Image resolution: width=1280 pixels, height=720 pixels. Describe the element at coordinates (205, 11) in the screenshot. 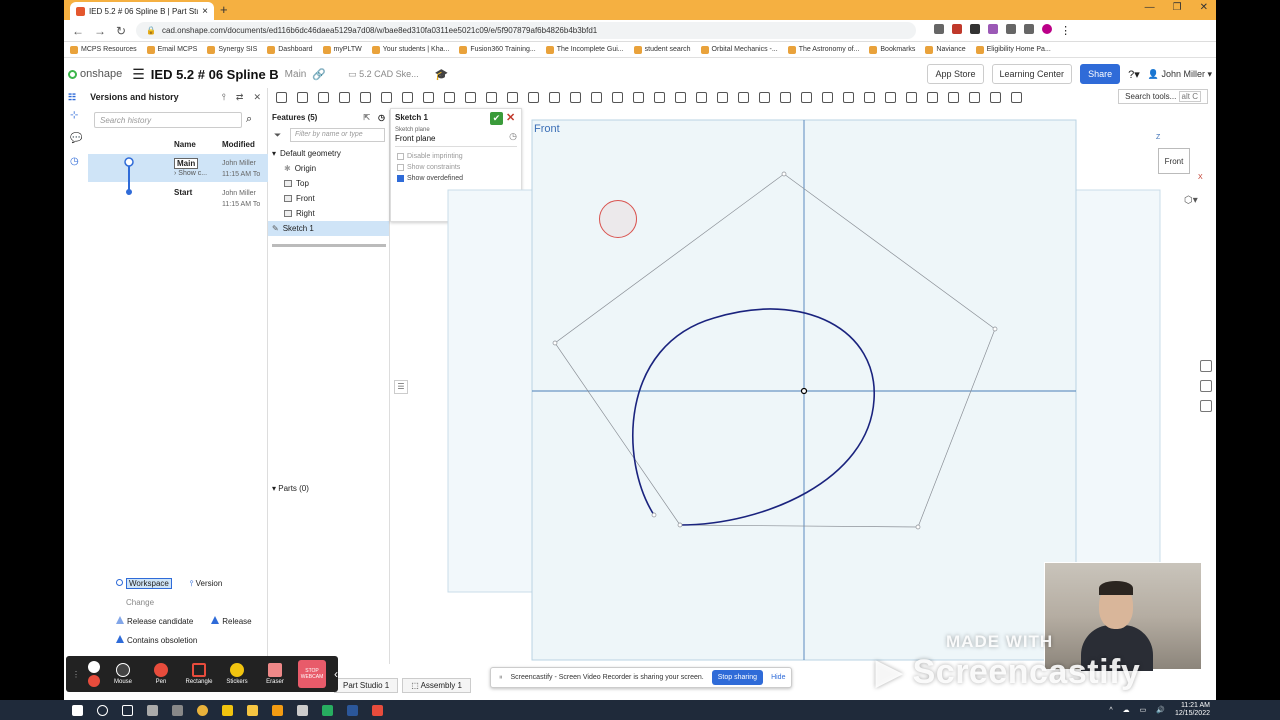

I see `close-tab-icon: ×` at that location.